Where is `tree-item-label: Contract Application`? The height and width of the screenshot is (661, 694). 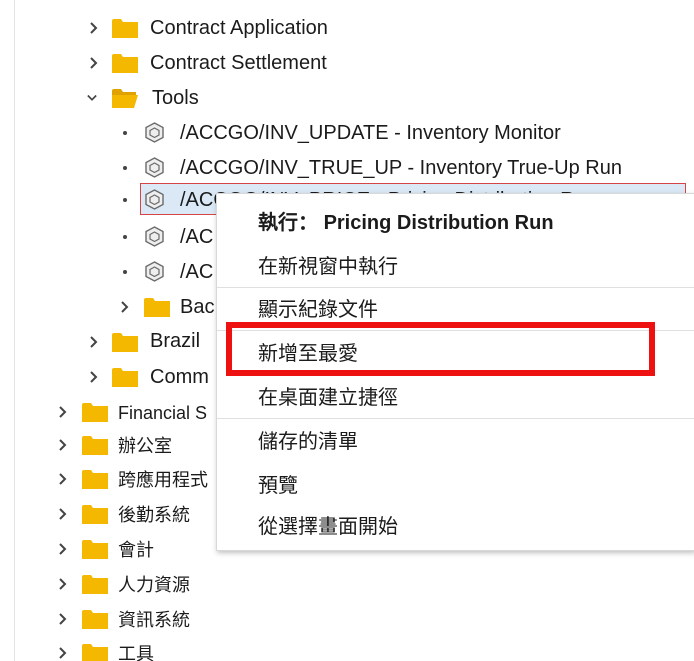 tree-item-label: Contract Application is located at coordinates (239, 28).